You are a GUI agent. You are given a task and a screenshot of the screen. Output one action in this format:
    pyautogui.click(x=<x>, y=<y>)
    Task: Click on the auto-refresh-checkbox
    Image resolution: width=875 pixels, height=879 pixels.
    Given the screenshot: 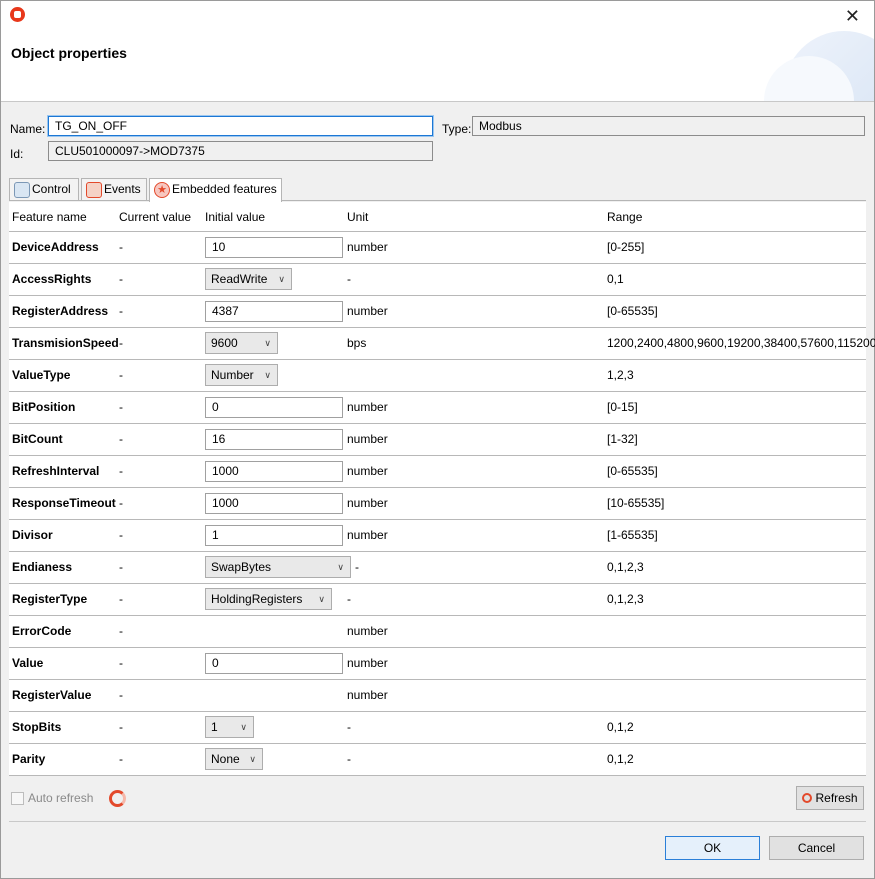 What is the action you would take?
    pyautogui.click(x=17, y=798)
    